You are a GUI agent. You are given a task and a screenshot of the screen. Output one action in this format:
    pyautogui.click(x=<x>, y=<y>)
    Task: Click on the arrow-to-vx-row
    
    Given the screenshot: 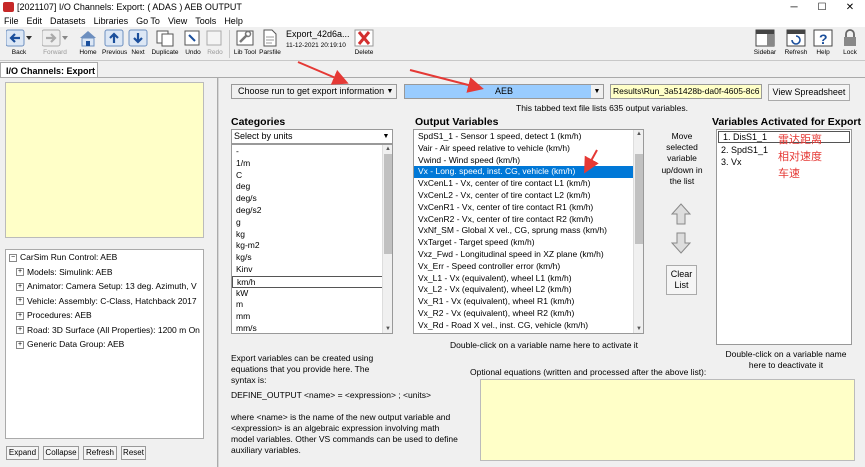 What is the action you would take?
    pyautogui.click(x=591, y=161)
    